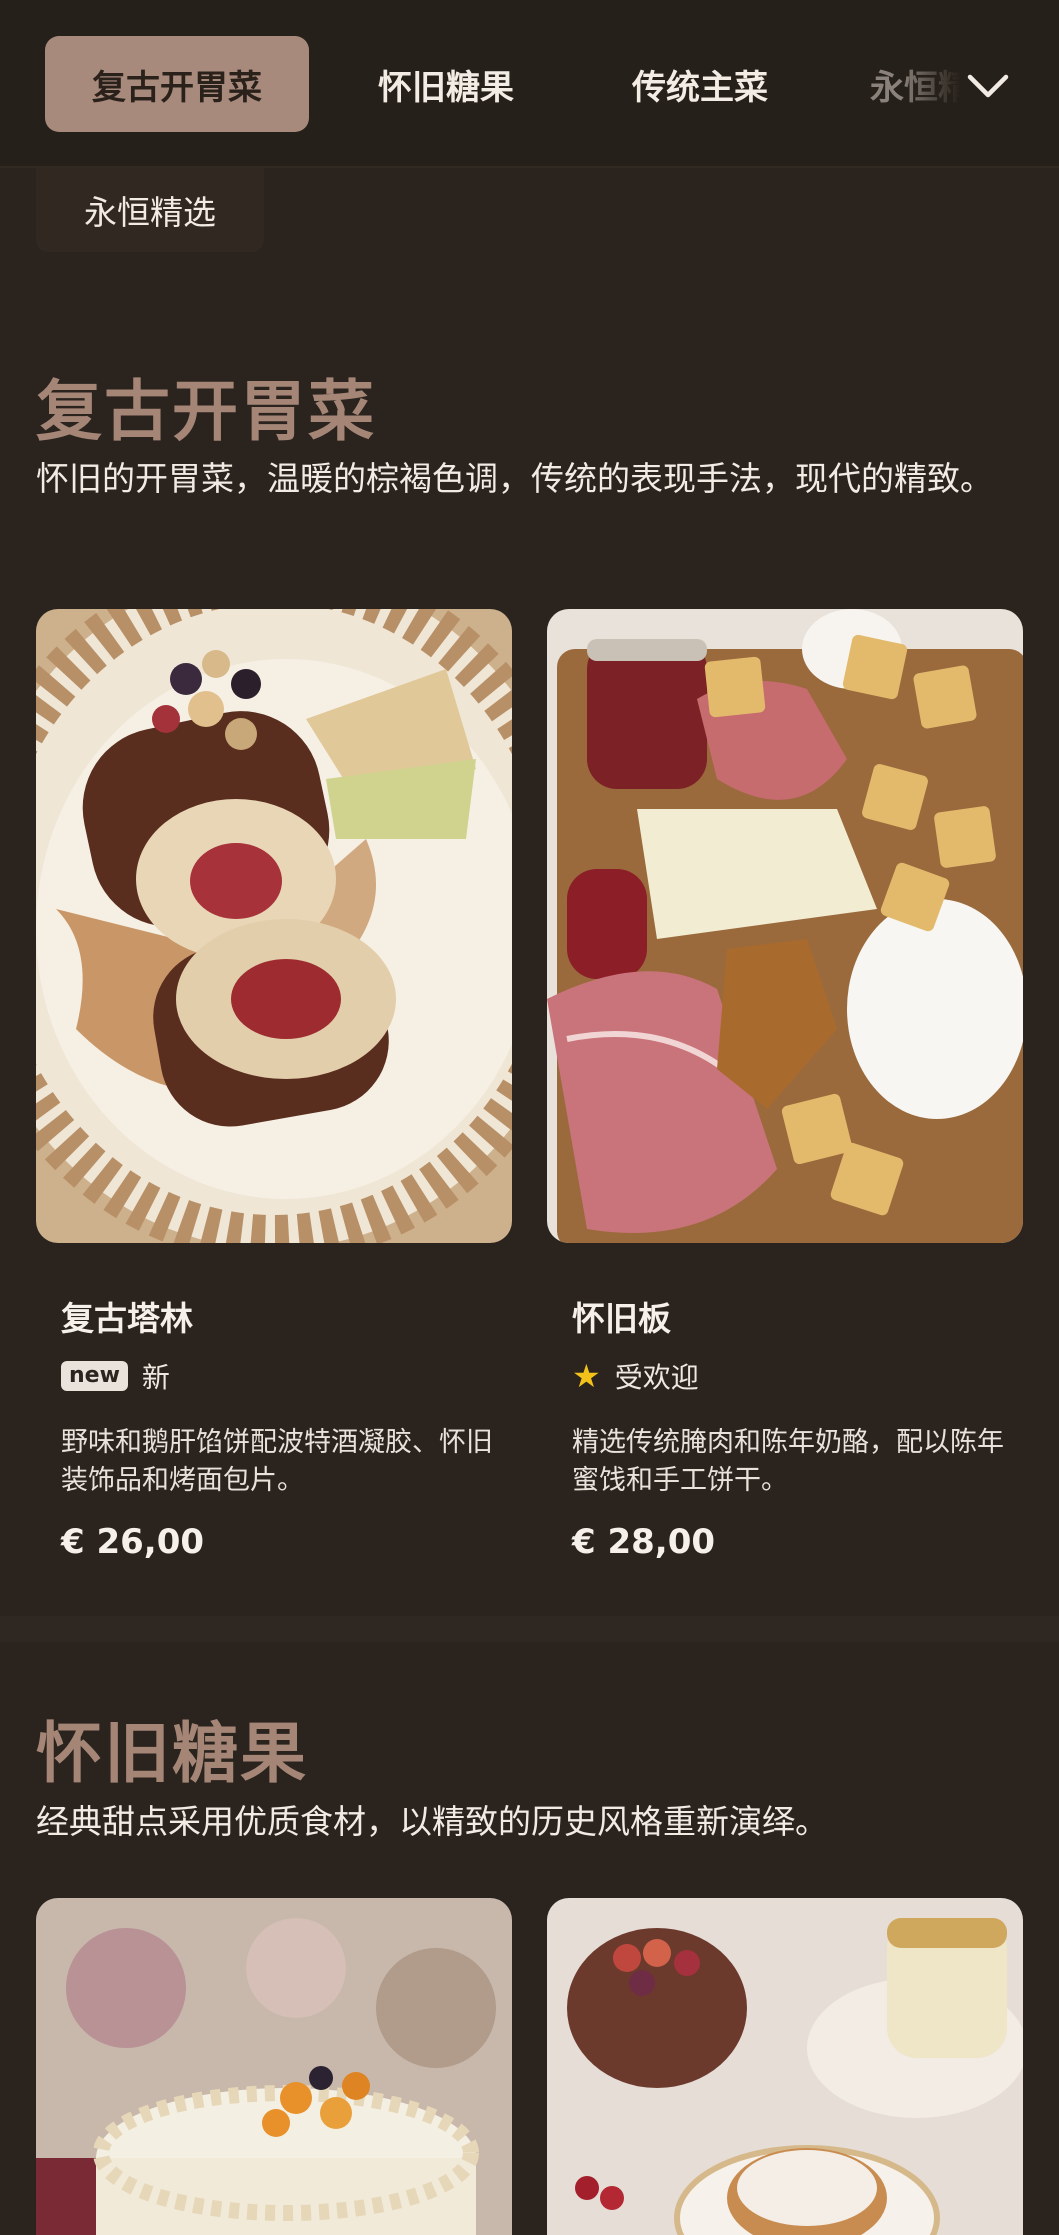 The image size is (1059, 2235). I want to click on dish-image-charcuterie-board, so click(785, 926).